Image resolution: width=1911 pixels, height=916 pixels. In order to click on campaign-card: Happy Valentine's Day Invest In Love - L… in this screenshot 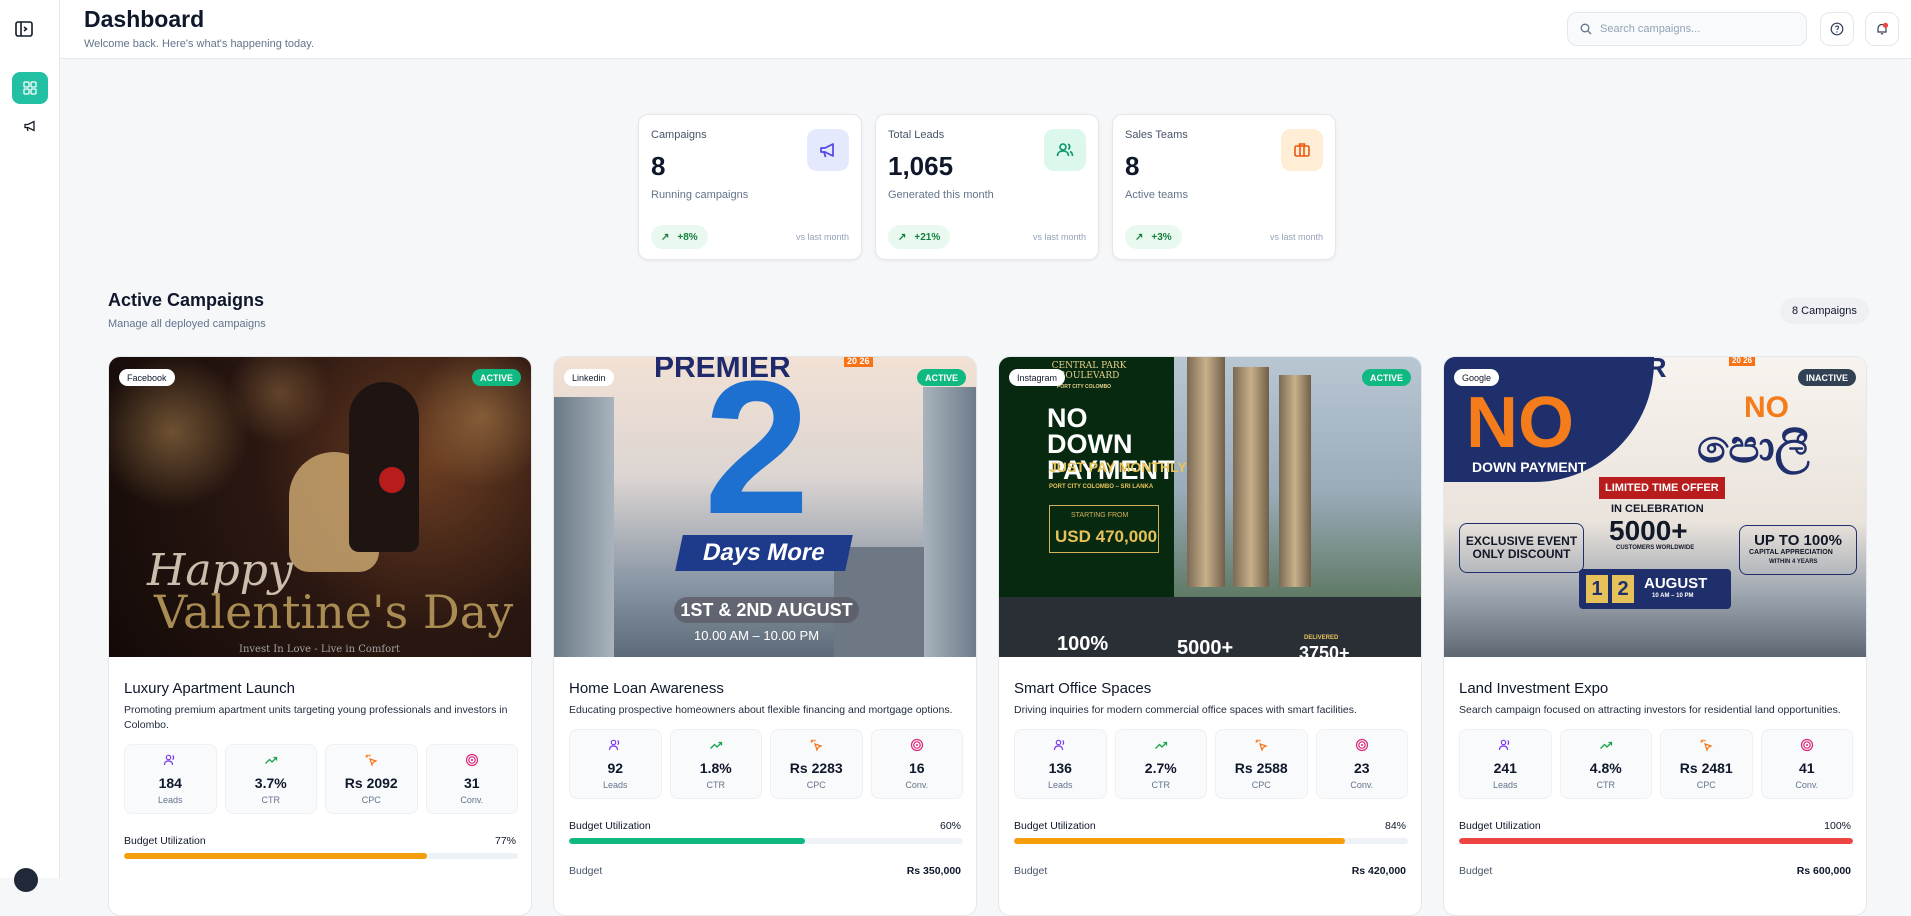, I will do `click(320, 636)`.